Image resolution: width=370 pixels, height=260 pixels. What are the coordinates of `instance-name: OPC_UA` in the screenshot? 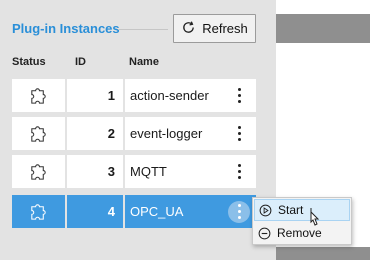 It's located at (157, 211).